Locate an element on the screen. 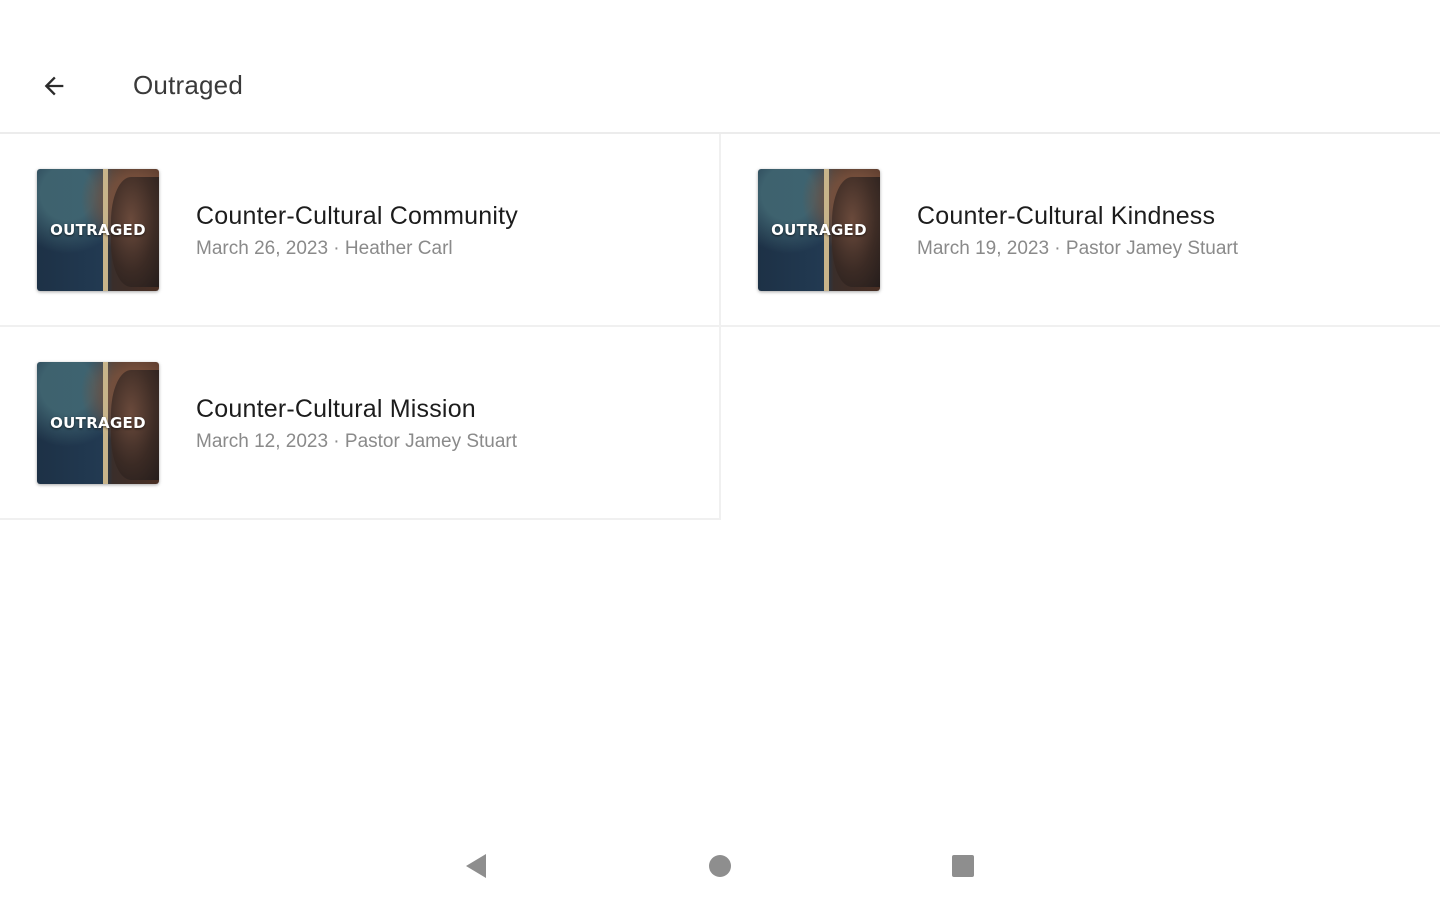 The width and height of the screenshot is (1440, 900). system-back-button is located at coordinates (476, 866).